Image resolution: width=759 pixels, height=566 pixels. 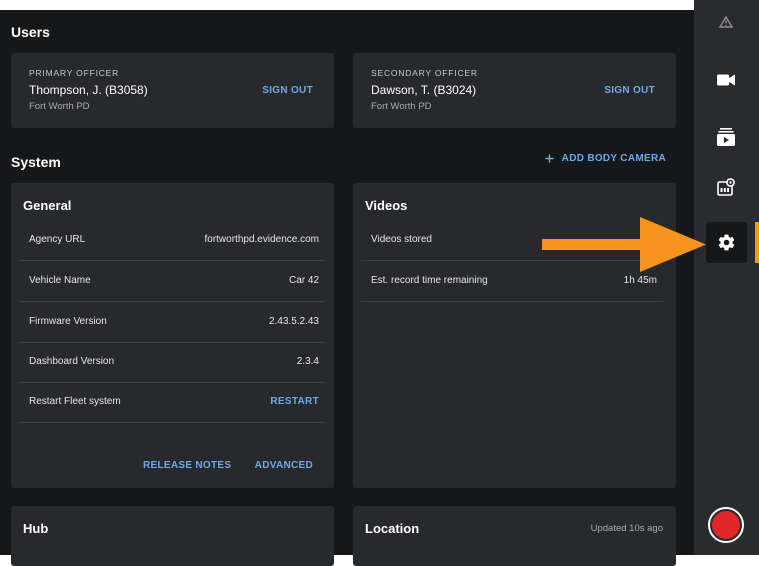 What do you see at coordinates (303, 280) in the screenshot?
I see `vehicle-name-value: Car 42` at bounding box center [303, 280].